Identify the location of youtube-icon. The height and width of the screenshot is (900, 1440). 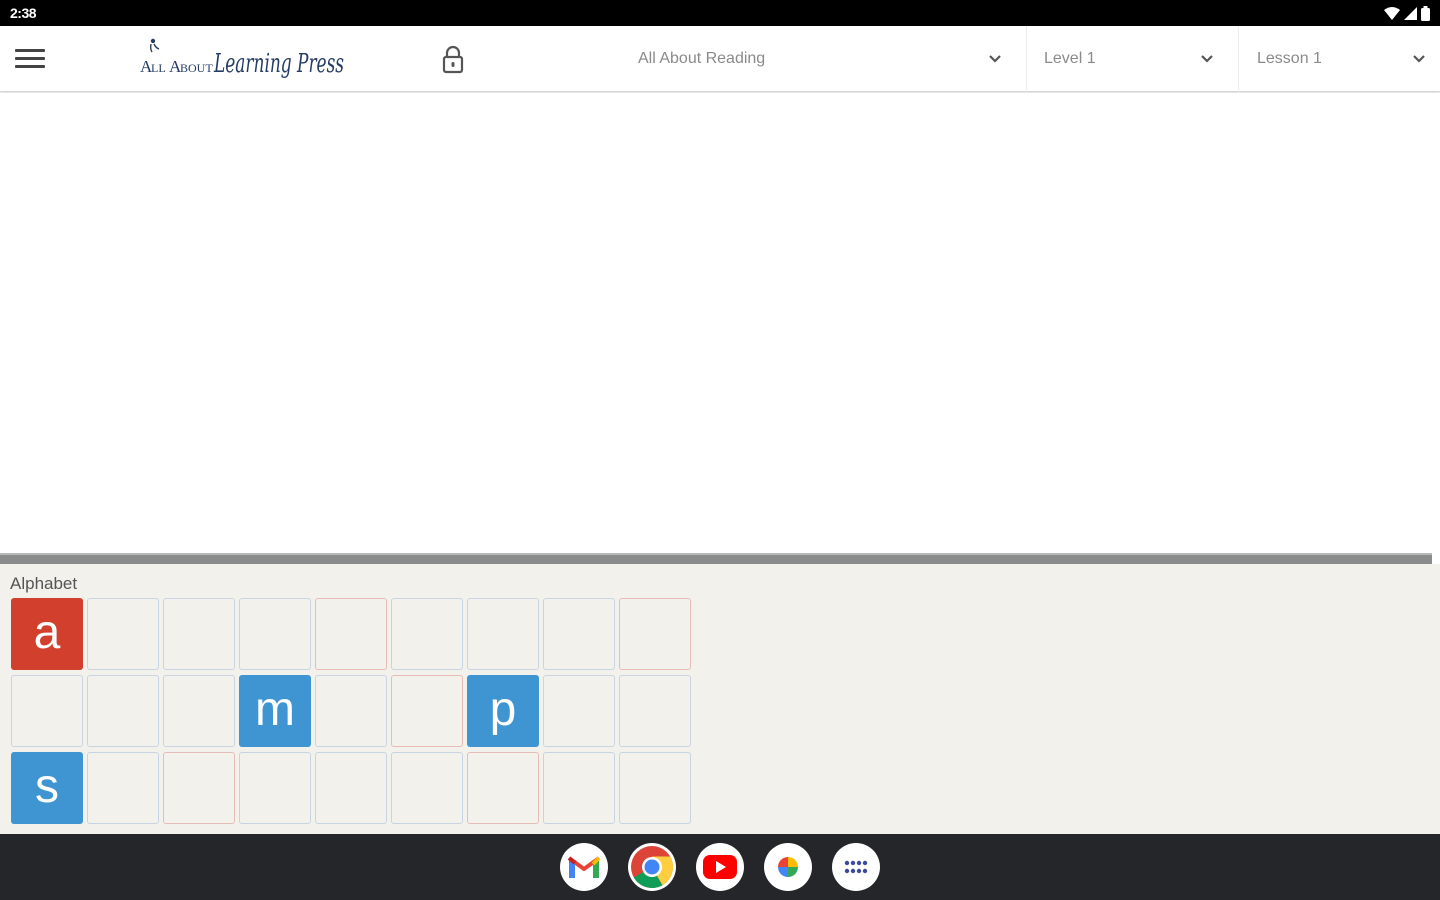
(720, 867).